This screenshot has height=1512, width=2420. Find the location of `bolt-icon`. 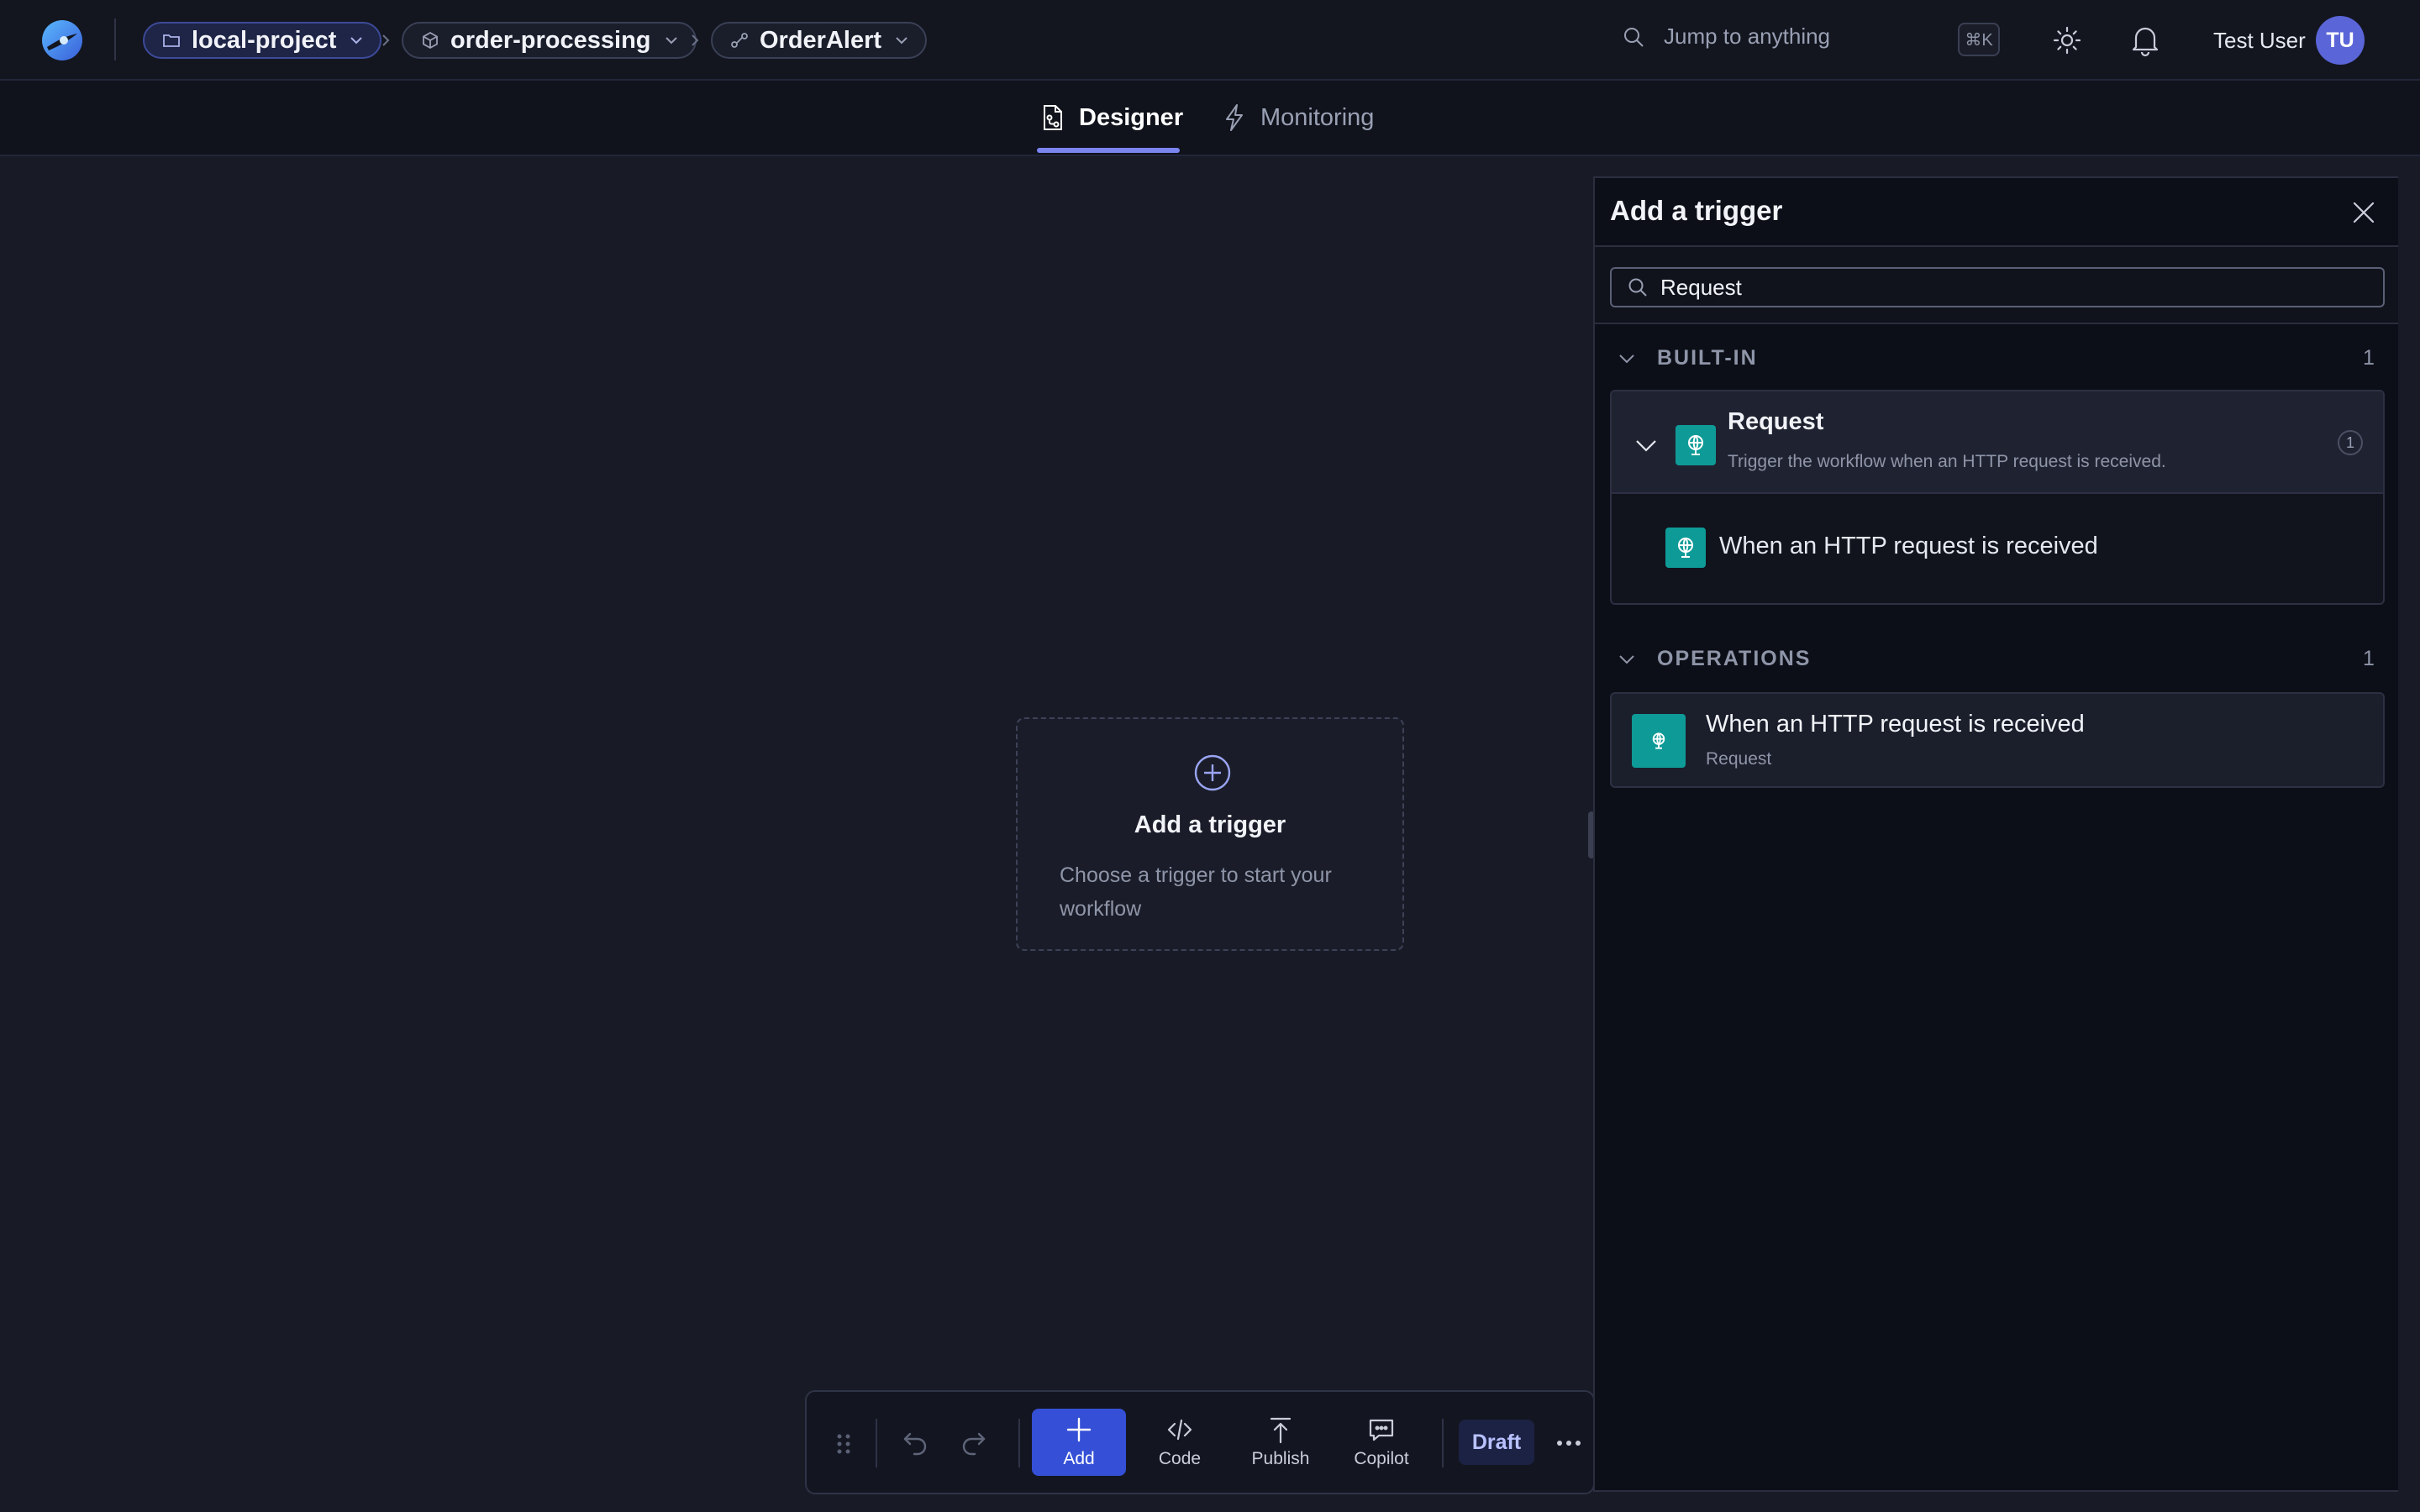

bolt-icon is located at coordinates (1234, 117).